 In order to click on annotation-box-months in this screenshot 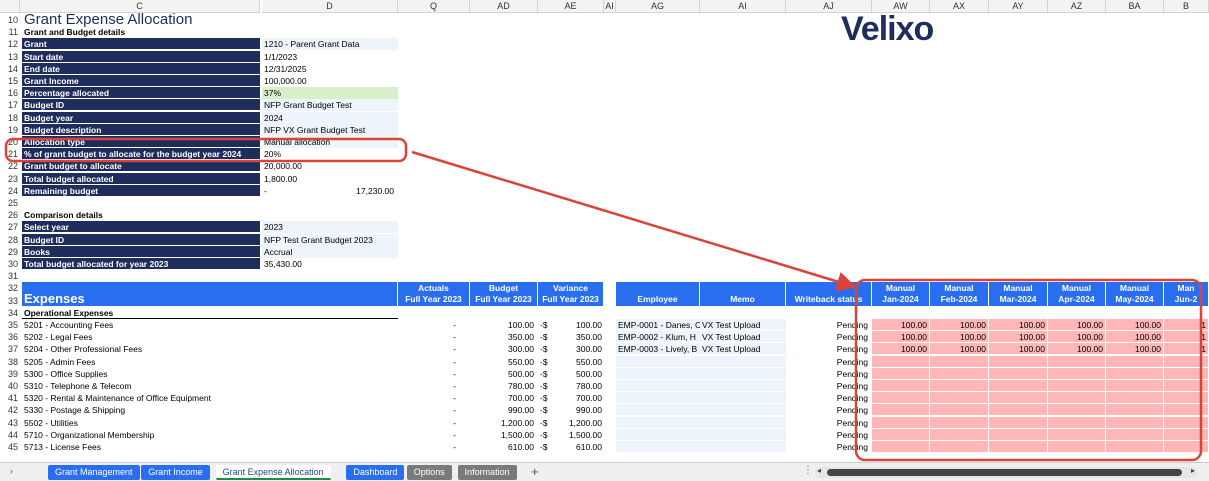, I will do `click(1028, 370)`.